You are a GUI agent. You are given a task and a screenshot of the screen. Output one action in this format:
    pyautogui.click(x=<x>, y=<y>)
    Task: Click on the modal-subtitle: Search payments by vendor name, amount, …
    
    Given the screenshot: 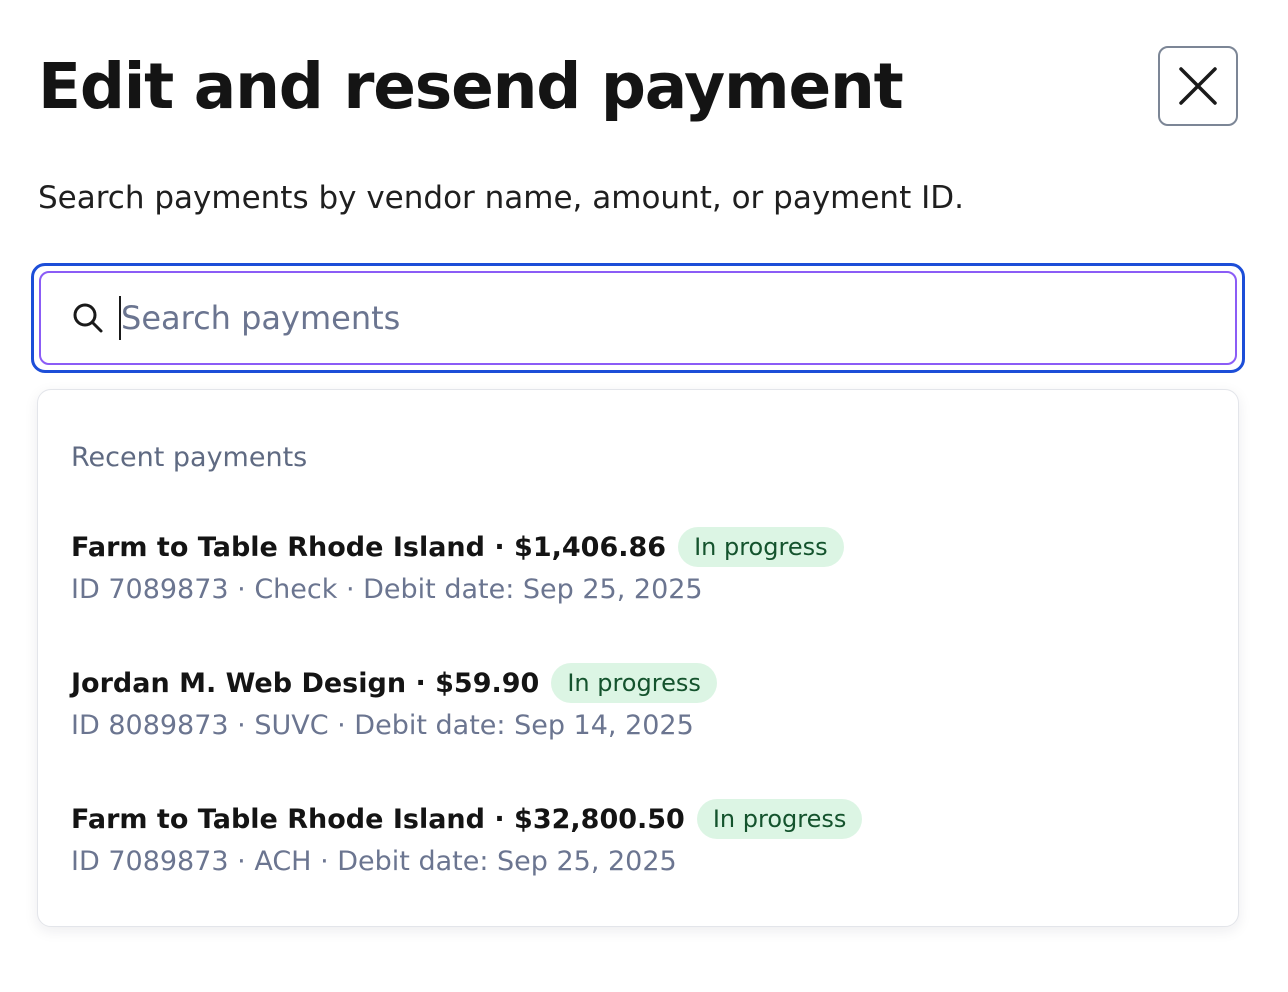 What is the action you would take?
    pyautogui.click(x=501, y=198)
    